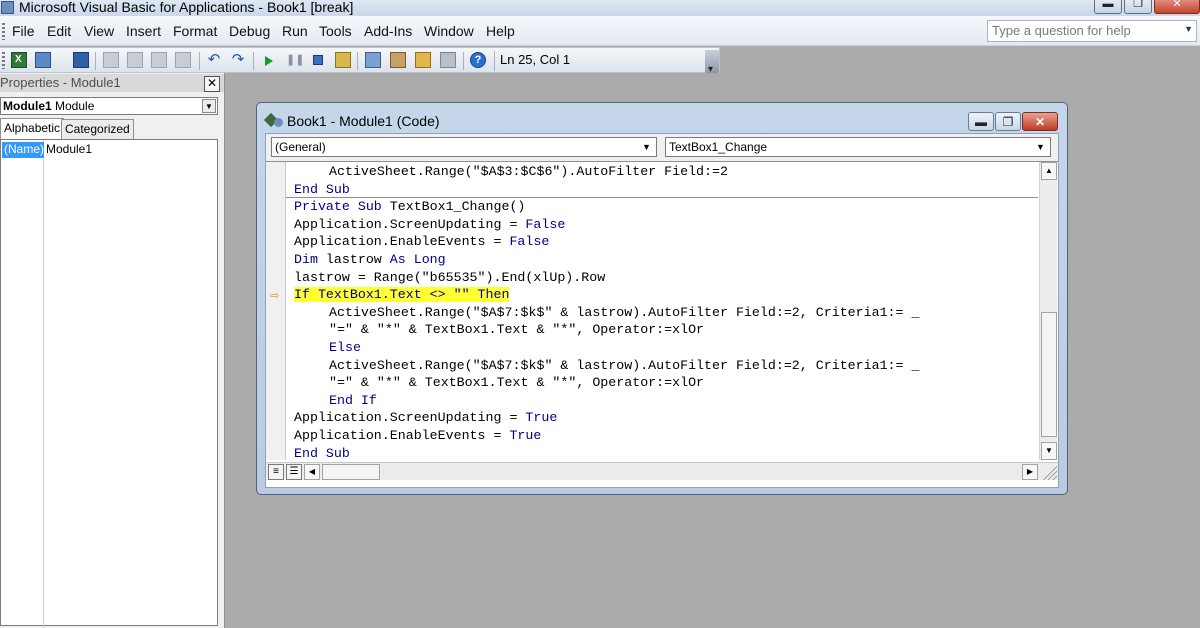 Image resolution: width=1200 pixels, height=628 pixels. Describe the element at coordinates (398, 60) in the screenshot. I see `properties-window-icon` at that location.